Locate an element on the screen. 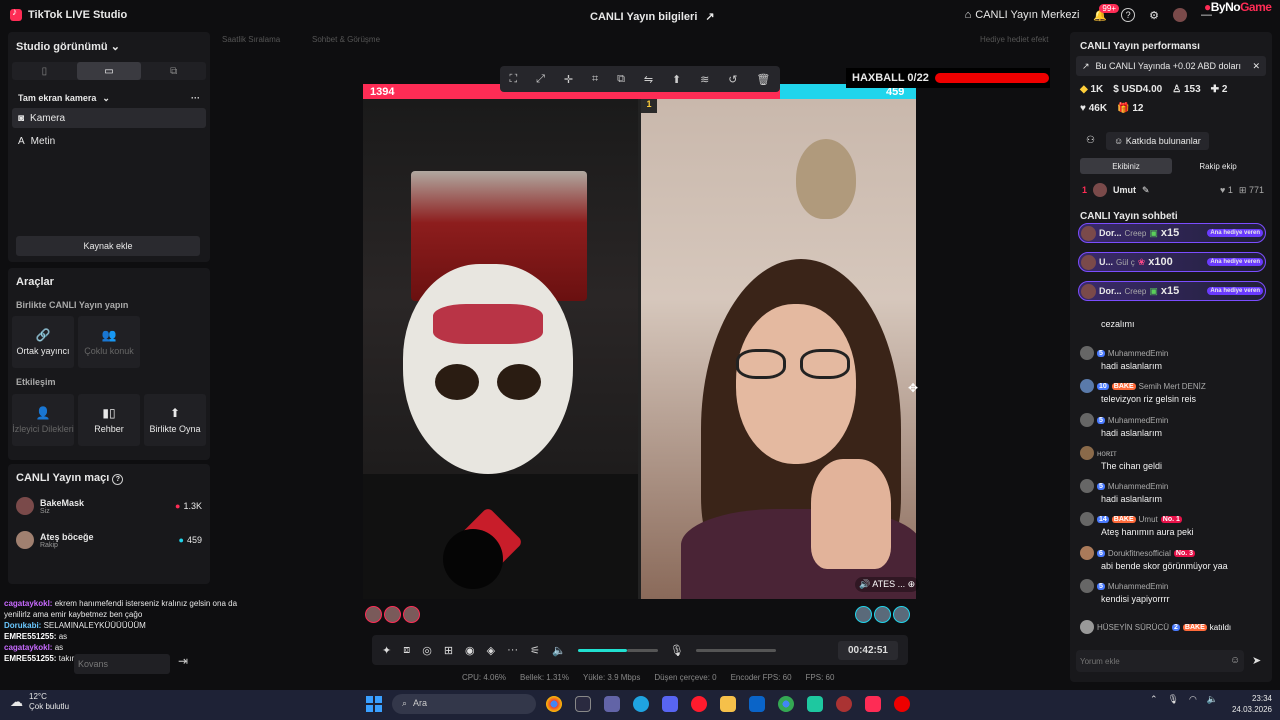  close-icon: ✕ is located at coordinates (1256, 66).